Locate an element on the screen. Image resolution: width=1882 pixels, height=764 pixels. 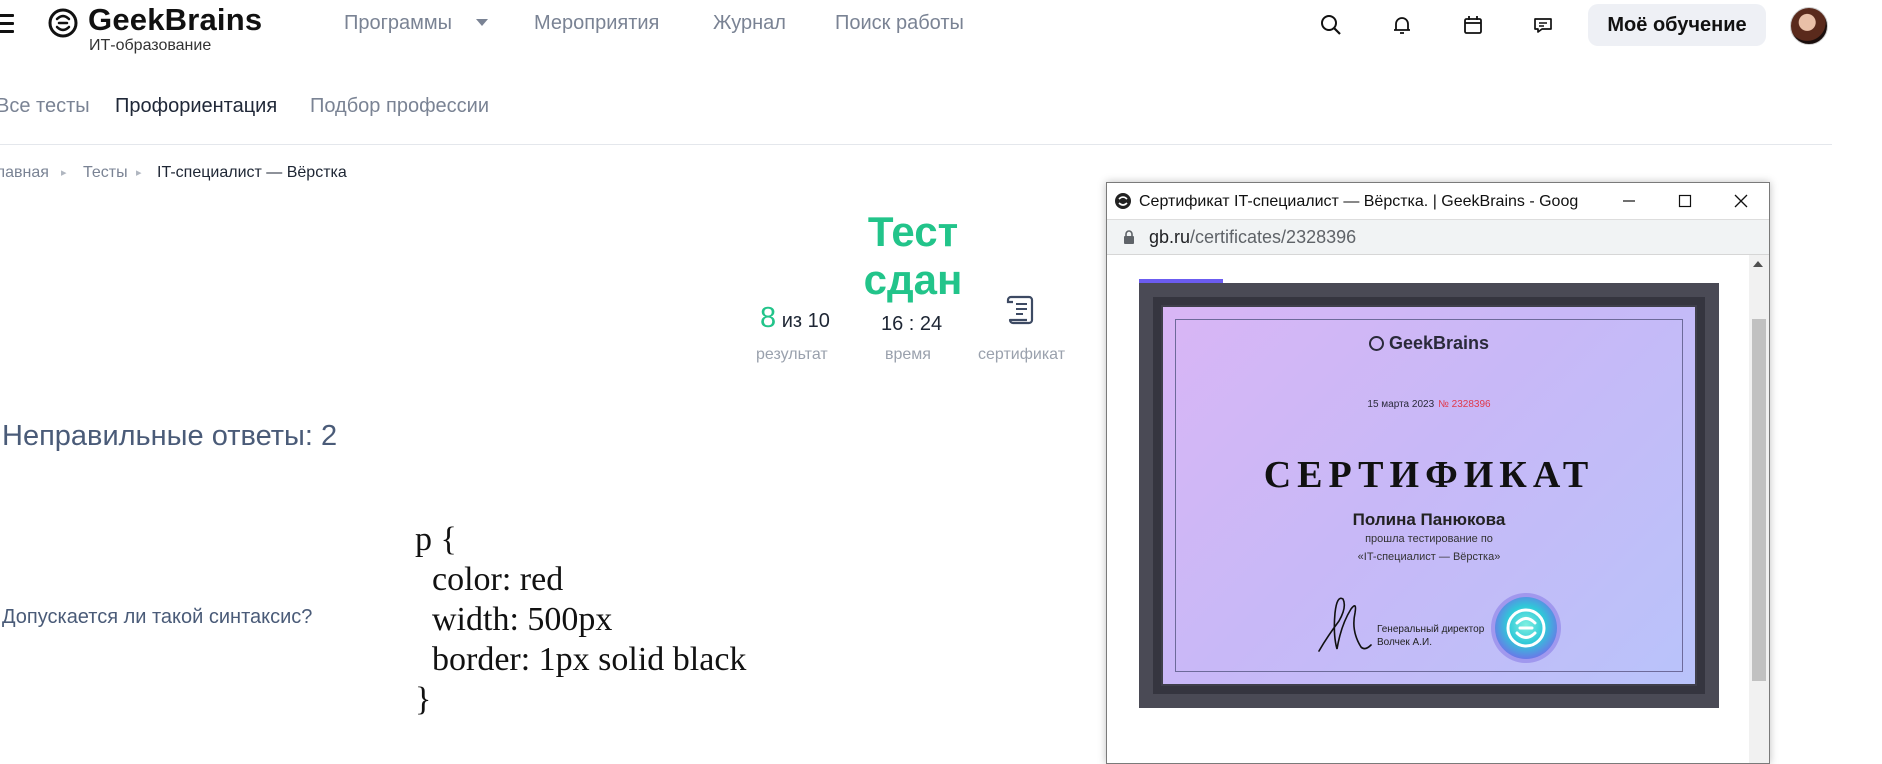
lock-icon is located at coordinates (1129, 237).